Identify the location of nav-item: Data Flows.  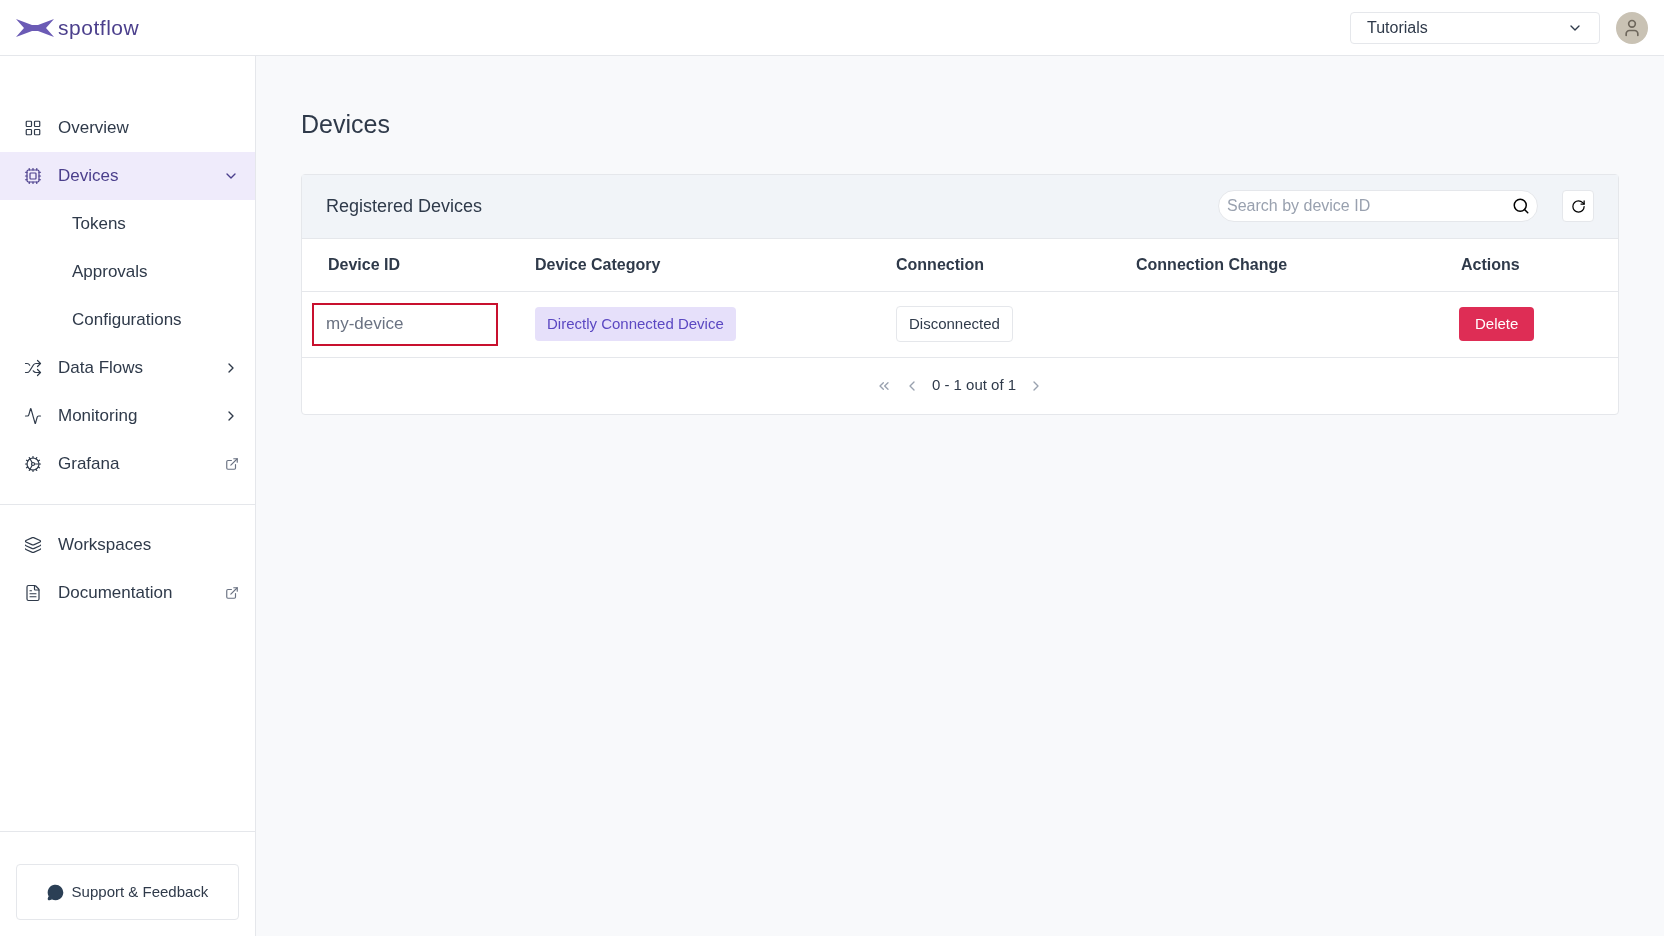
(127, 368).